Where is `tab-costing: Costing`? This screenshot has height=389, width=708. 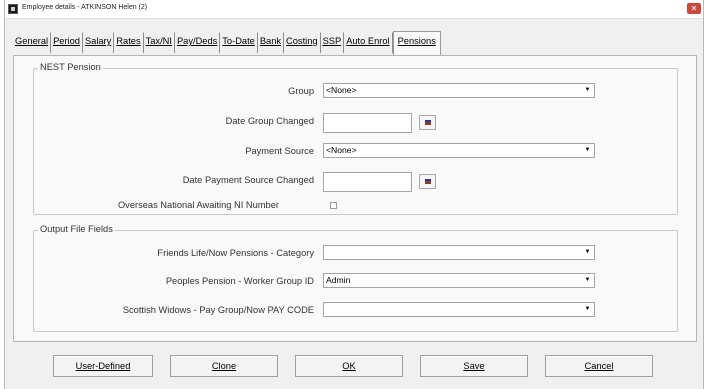
tab-costing: Costing is located at coordinates (302, 42).